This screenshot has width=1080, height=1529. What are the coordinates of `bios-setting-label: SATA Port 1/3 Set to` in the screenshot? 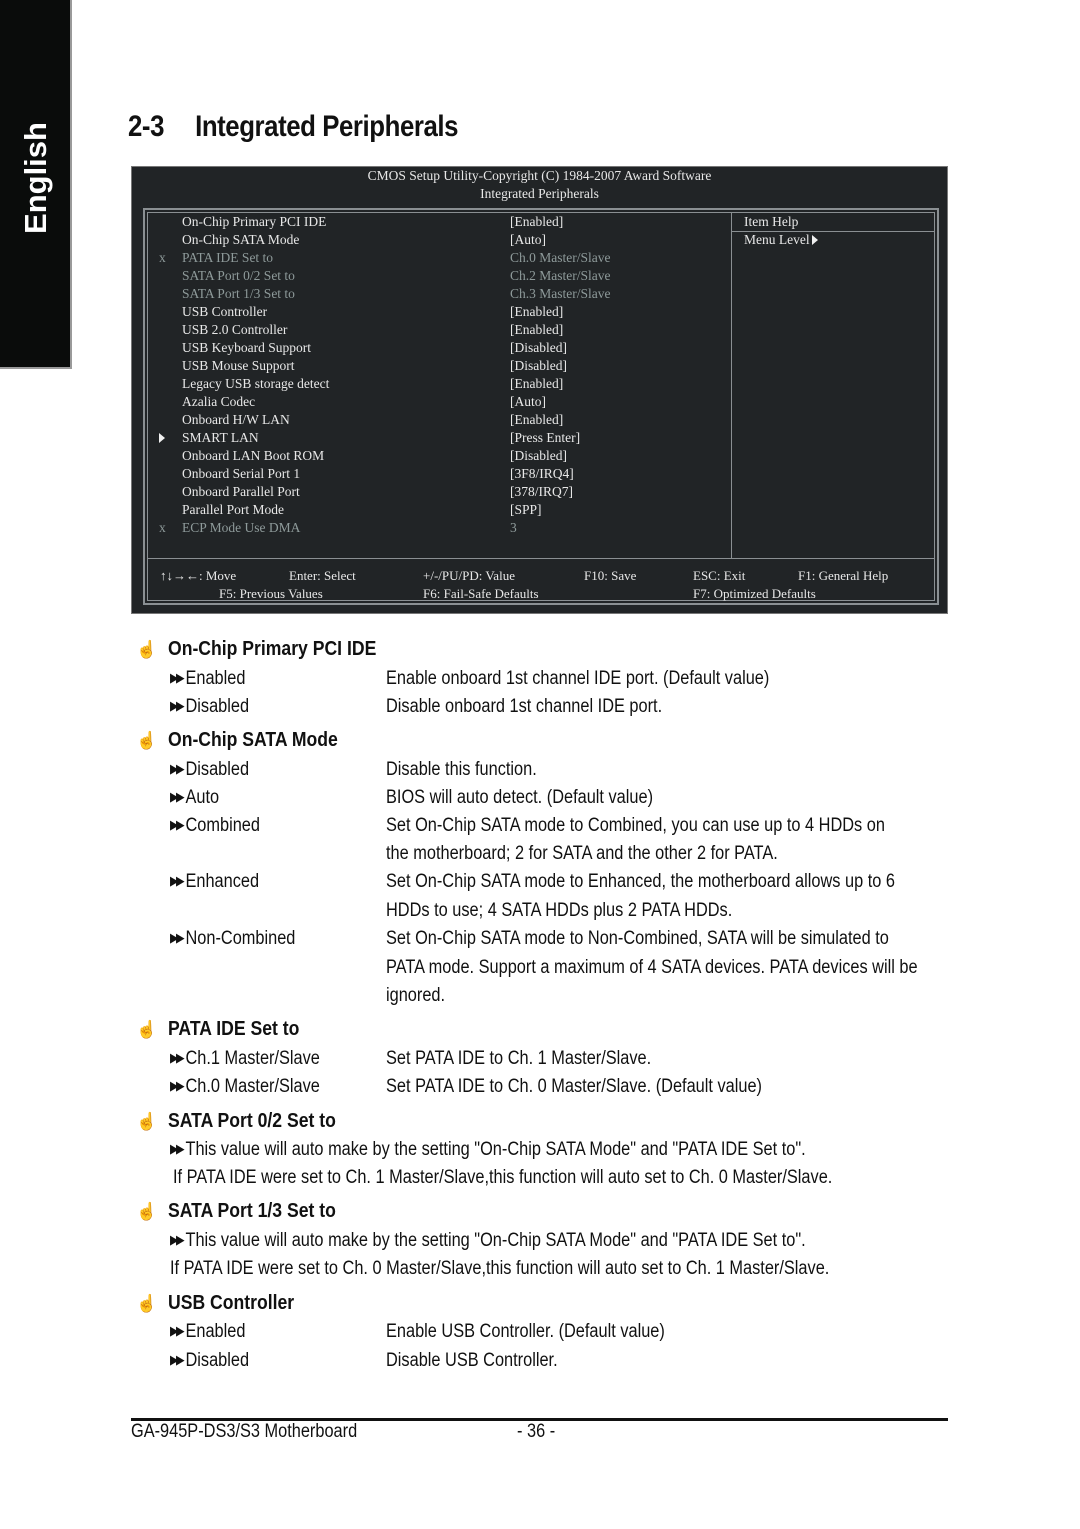 It's located at (238, 293).